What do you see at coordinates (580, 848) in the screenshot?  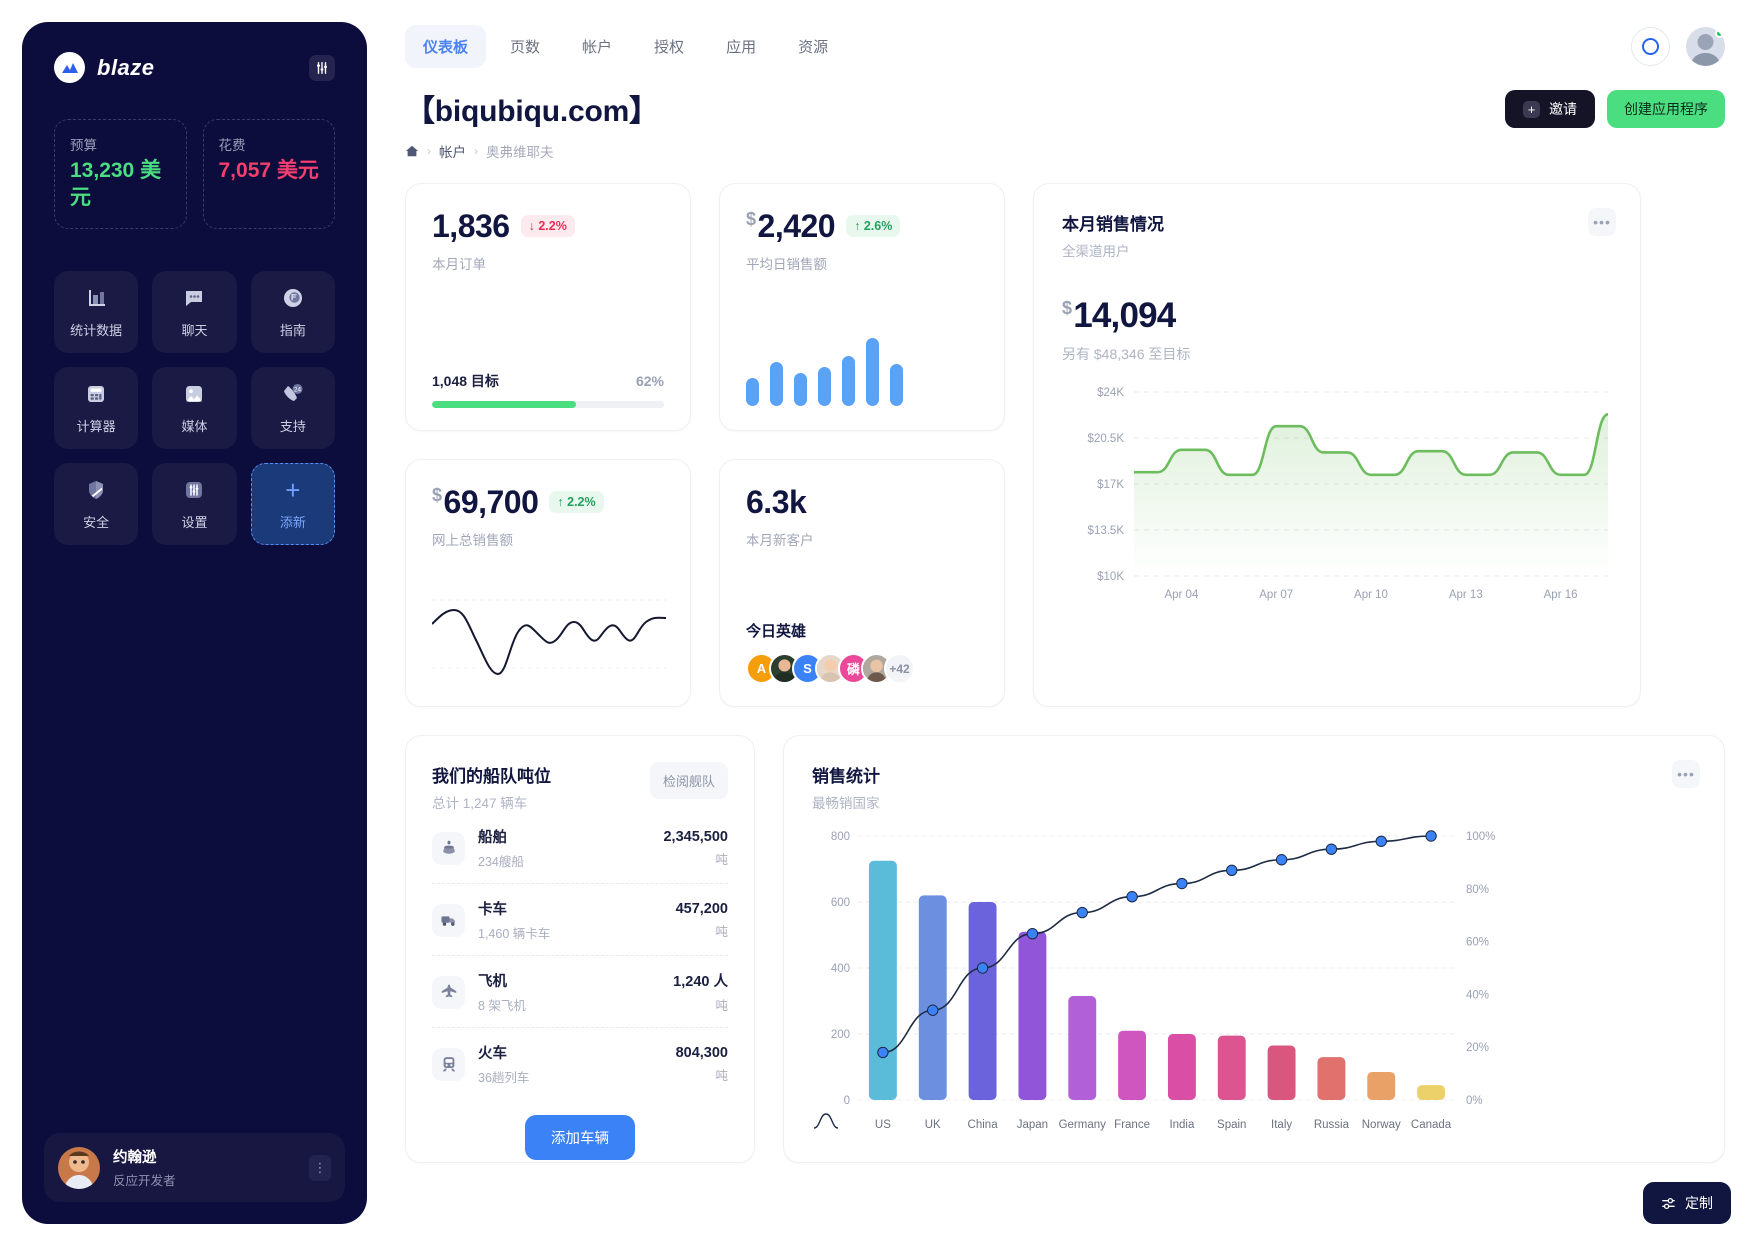 I see `fleet-row: 船舶 234艘船 2,345,500 吨` at bounding box center [580, 848].